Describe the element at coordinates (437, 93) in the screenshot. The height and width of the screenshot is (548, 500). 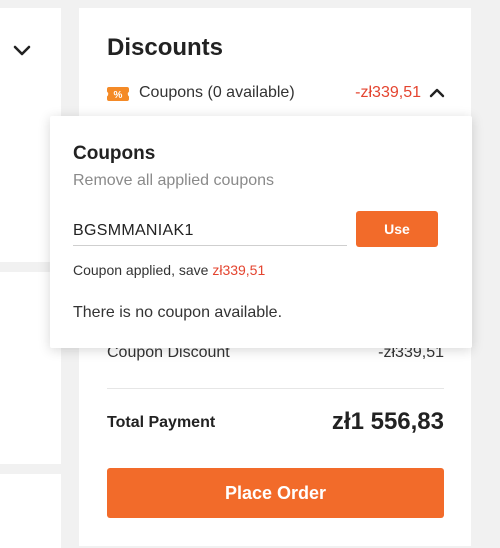
I see `chevron-up-icon` at that location.